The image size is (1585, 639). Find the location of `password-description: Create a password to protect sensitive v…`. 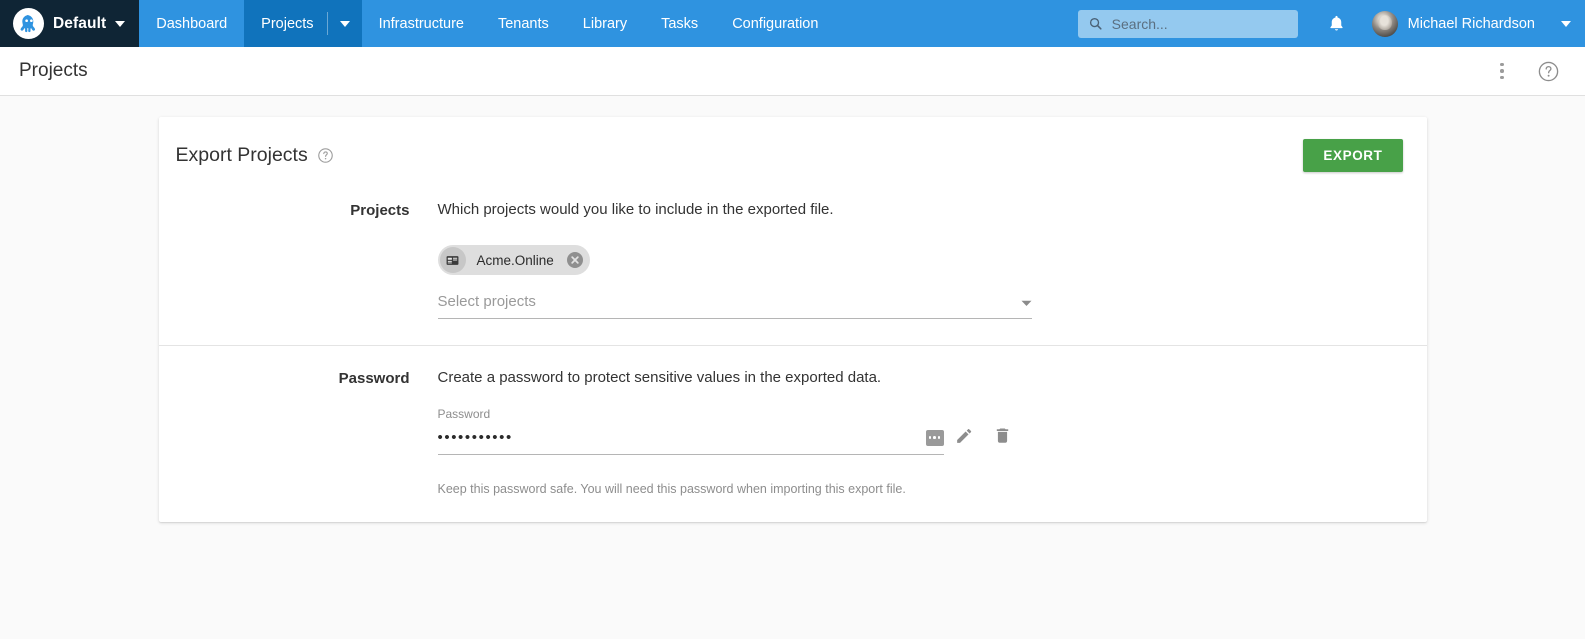

password-description: Create a password to protect sensitive v… is located at coordinates (659, 378).